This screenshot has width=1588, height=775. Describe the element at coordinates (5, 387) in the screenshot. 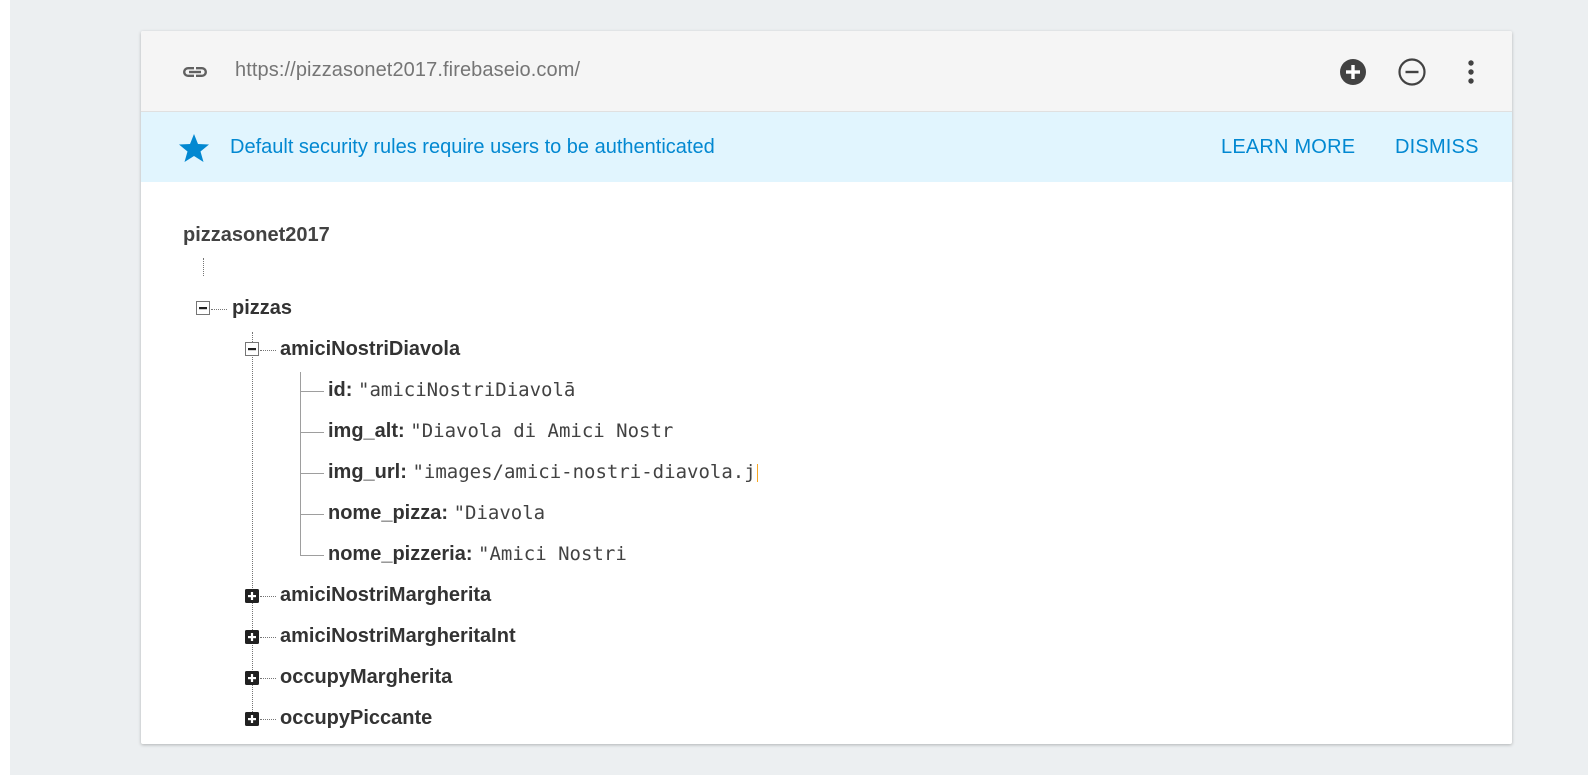

I see `left-edge` at that location.